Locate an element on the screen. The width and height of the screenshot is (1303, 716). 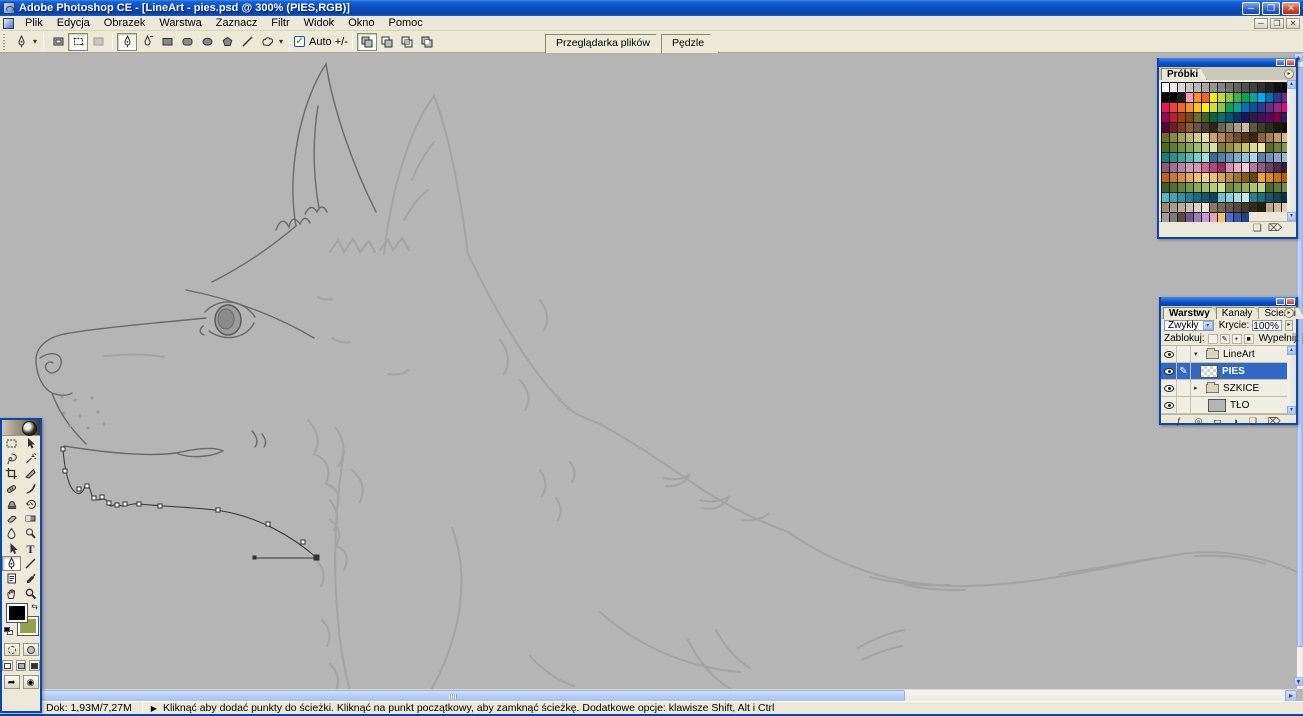
mdi-restore-button: ❐ is located at coordinates (1277, 23).